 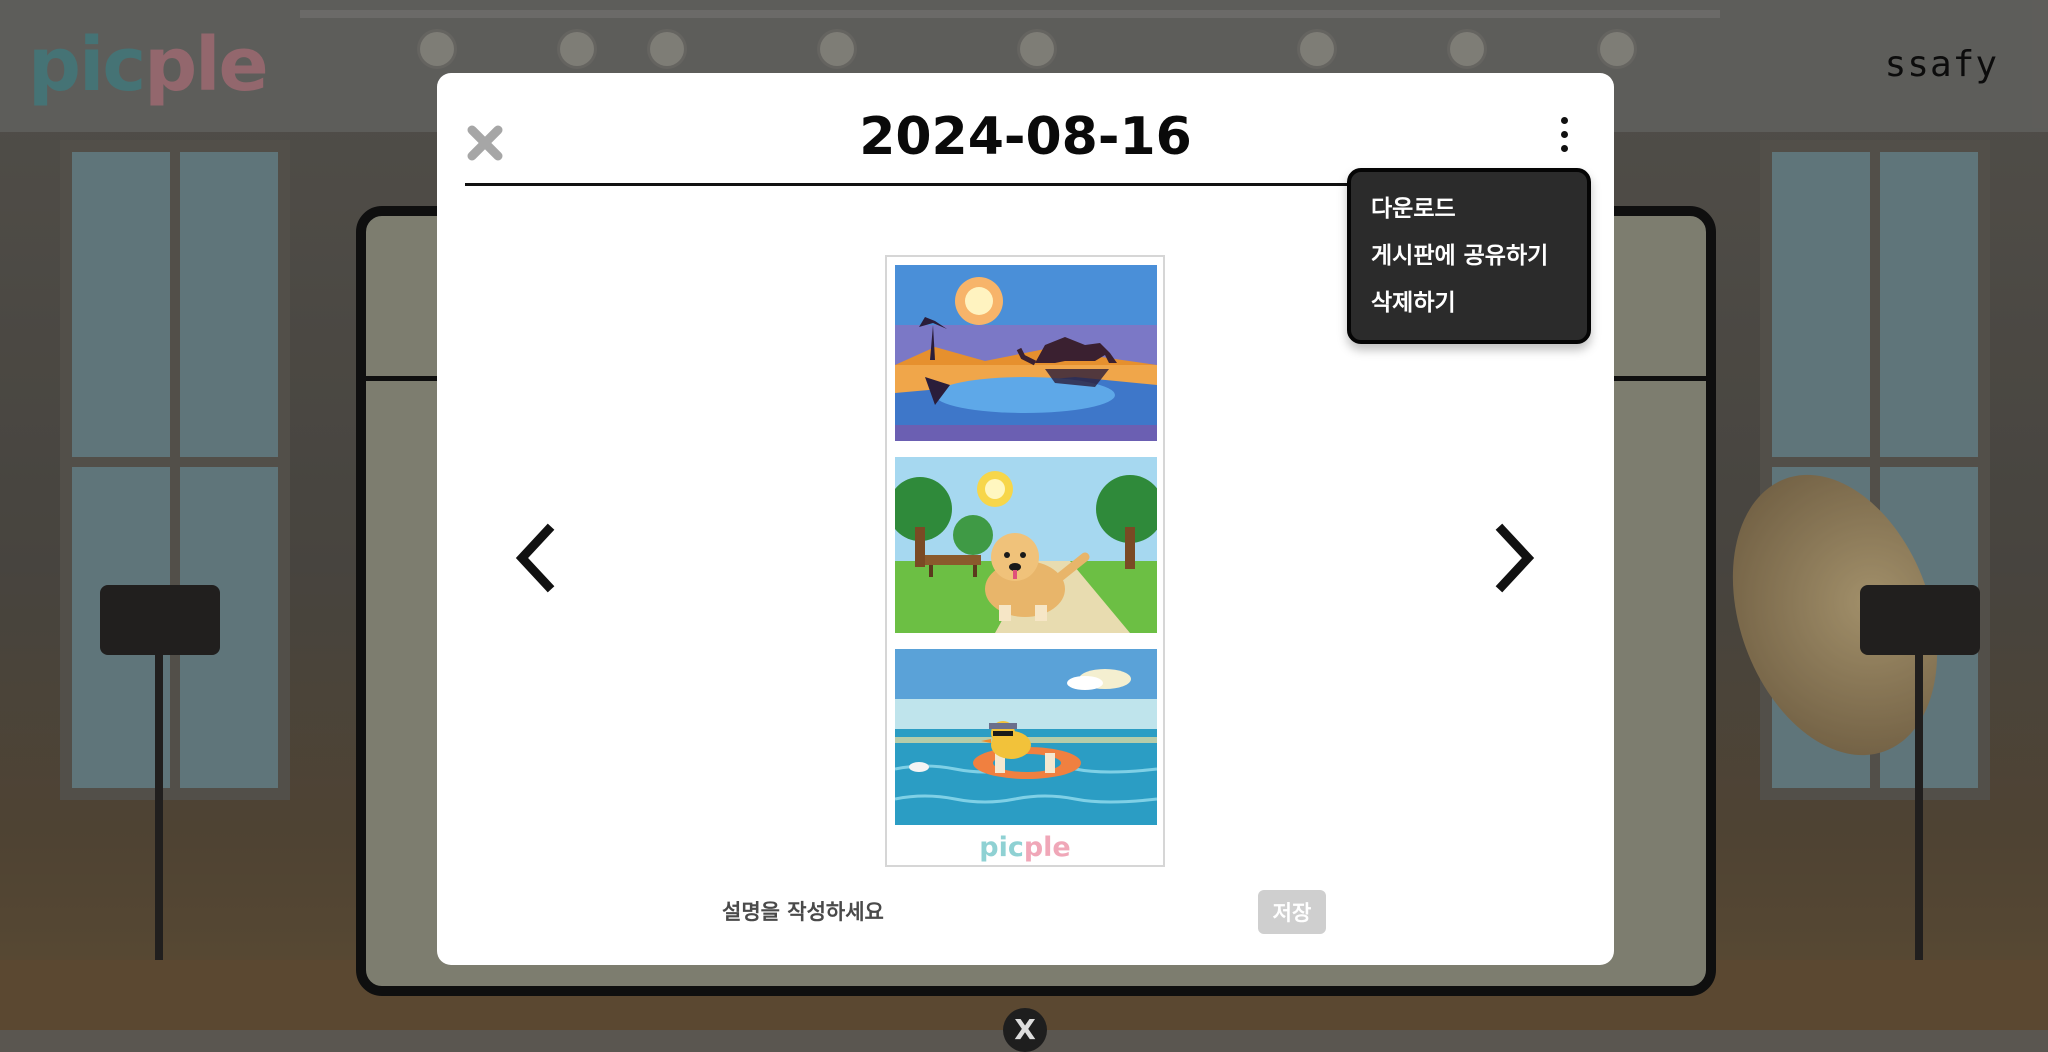 What do you see at coordinates (1026, 353) in the screenshot?
I see `photo-camel-oasis` at bounding box center [1026, 353].